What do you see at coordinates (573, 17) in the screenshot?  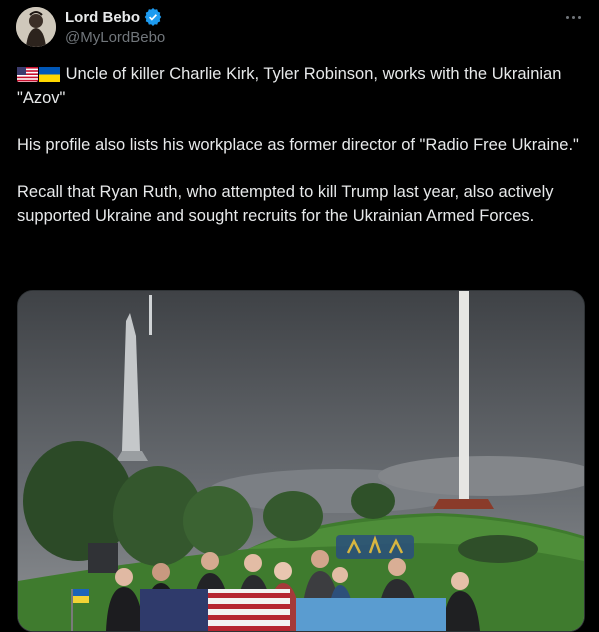 I see `more-options-icon` at bounding box center [573, 17].